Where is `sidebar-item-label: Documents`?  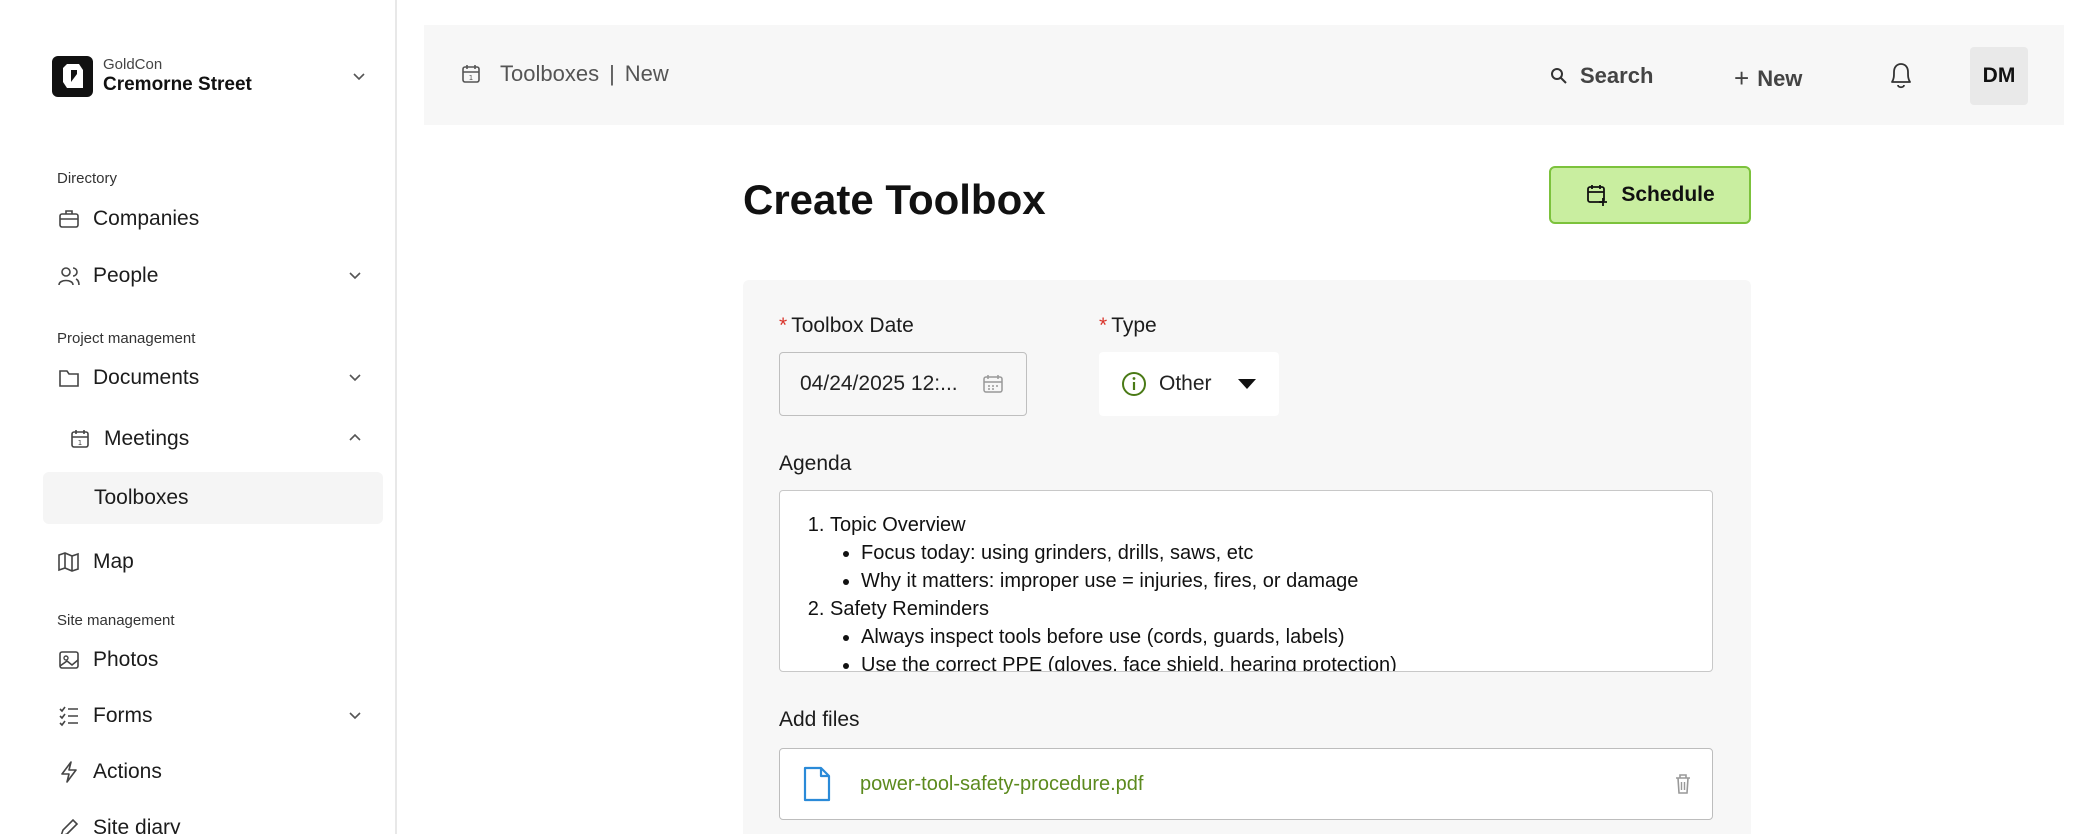
sidebar-item-label: Documents is located at coordinates (146, 377).